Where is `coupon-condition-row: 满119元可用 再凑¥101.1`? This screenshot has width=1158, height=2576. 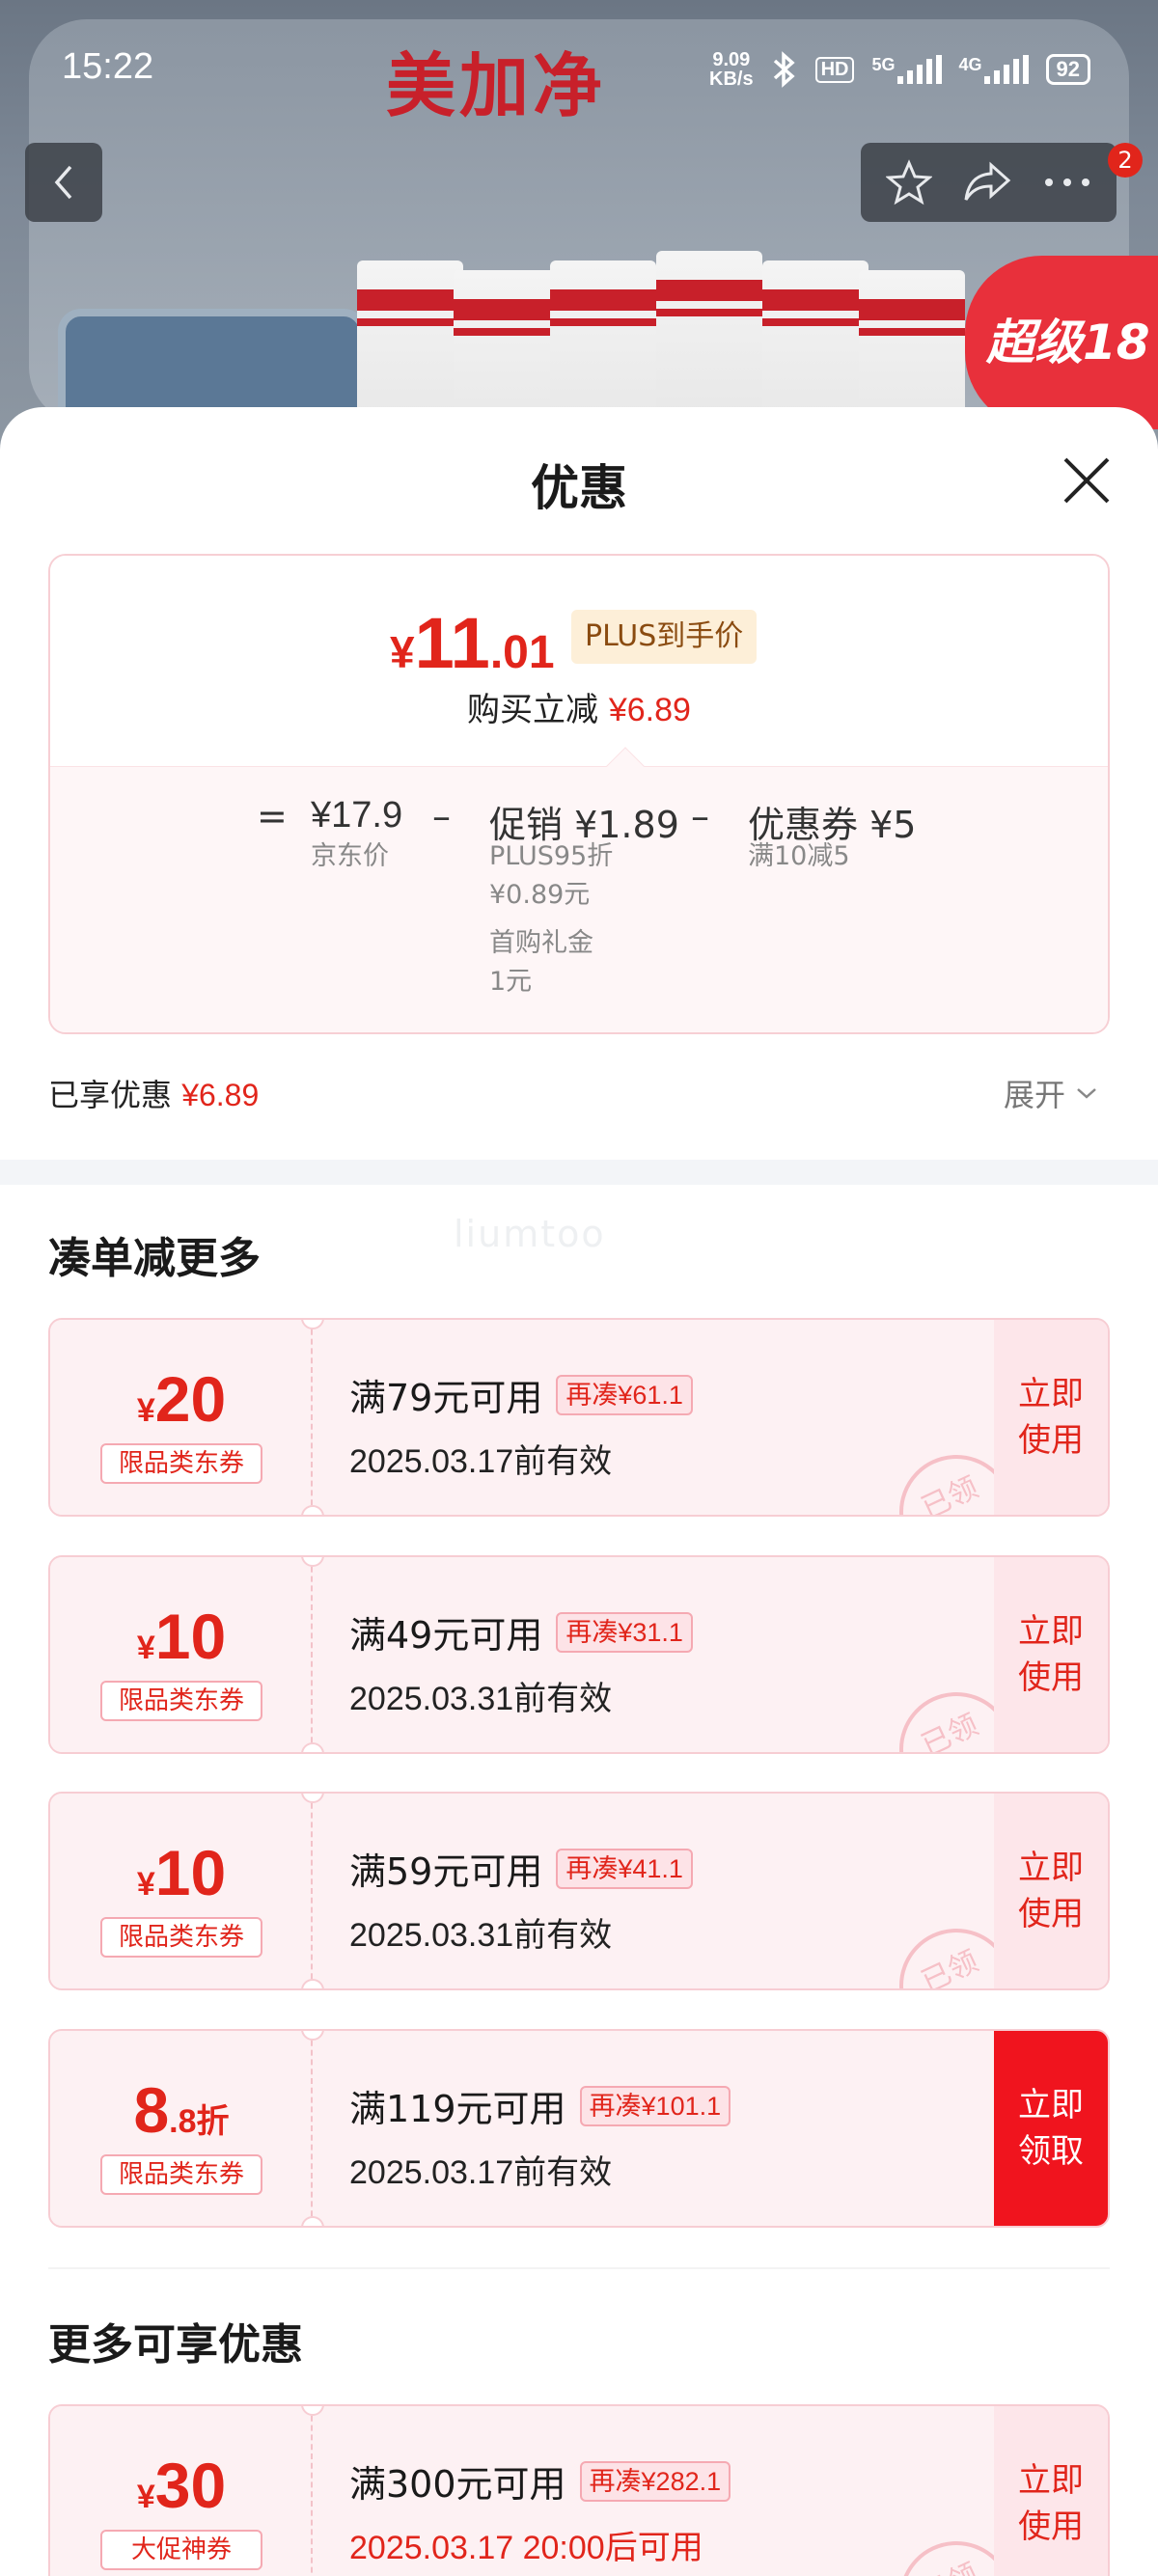
coupon-condition-row: 满119元可用 再凑¥101.1 is located at coordinates (540, 2105).